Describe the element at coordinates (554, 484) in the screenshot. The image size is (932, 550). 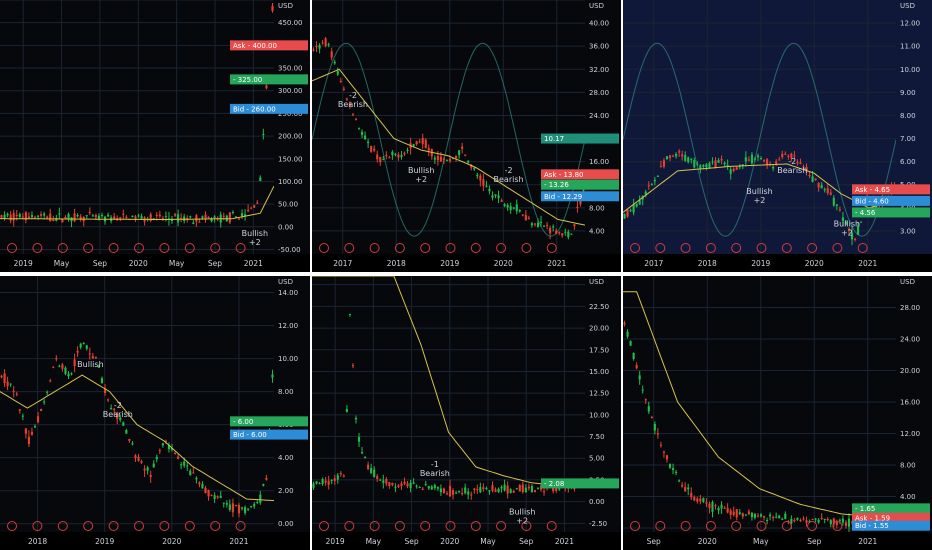
I see `price-label: - 2.08` at that location.